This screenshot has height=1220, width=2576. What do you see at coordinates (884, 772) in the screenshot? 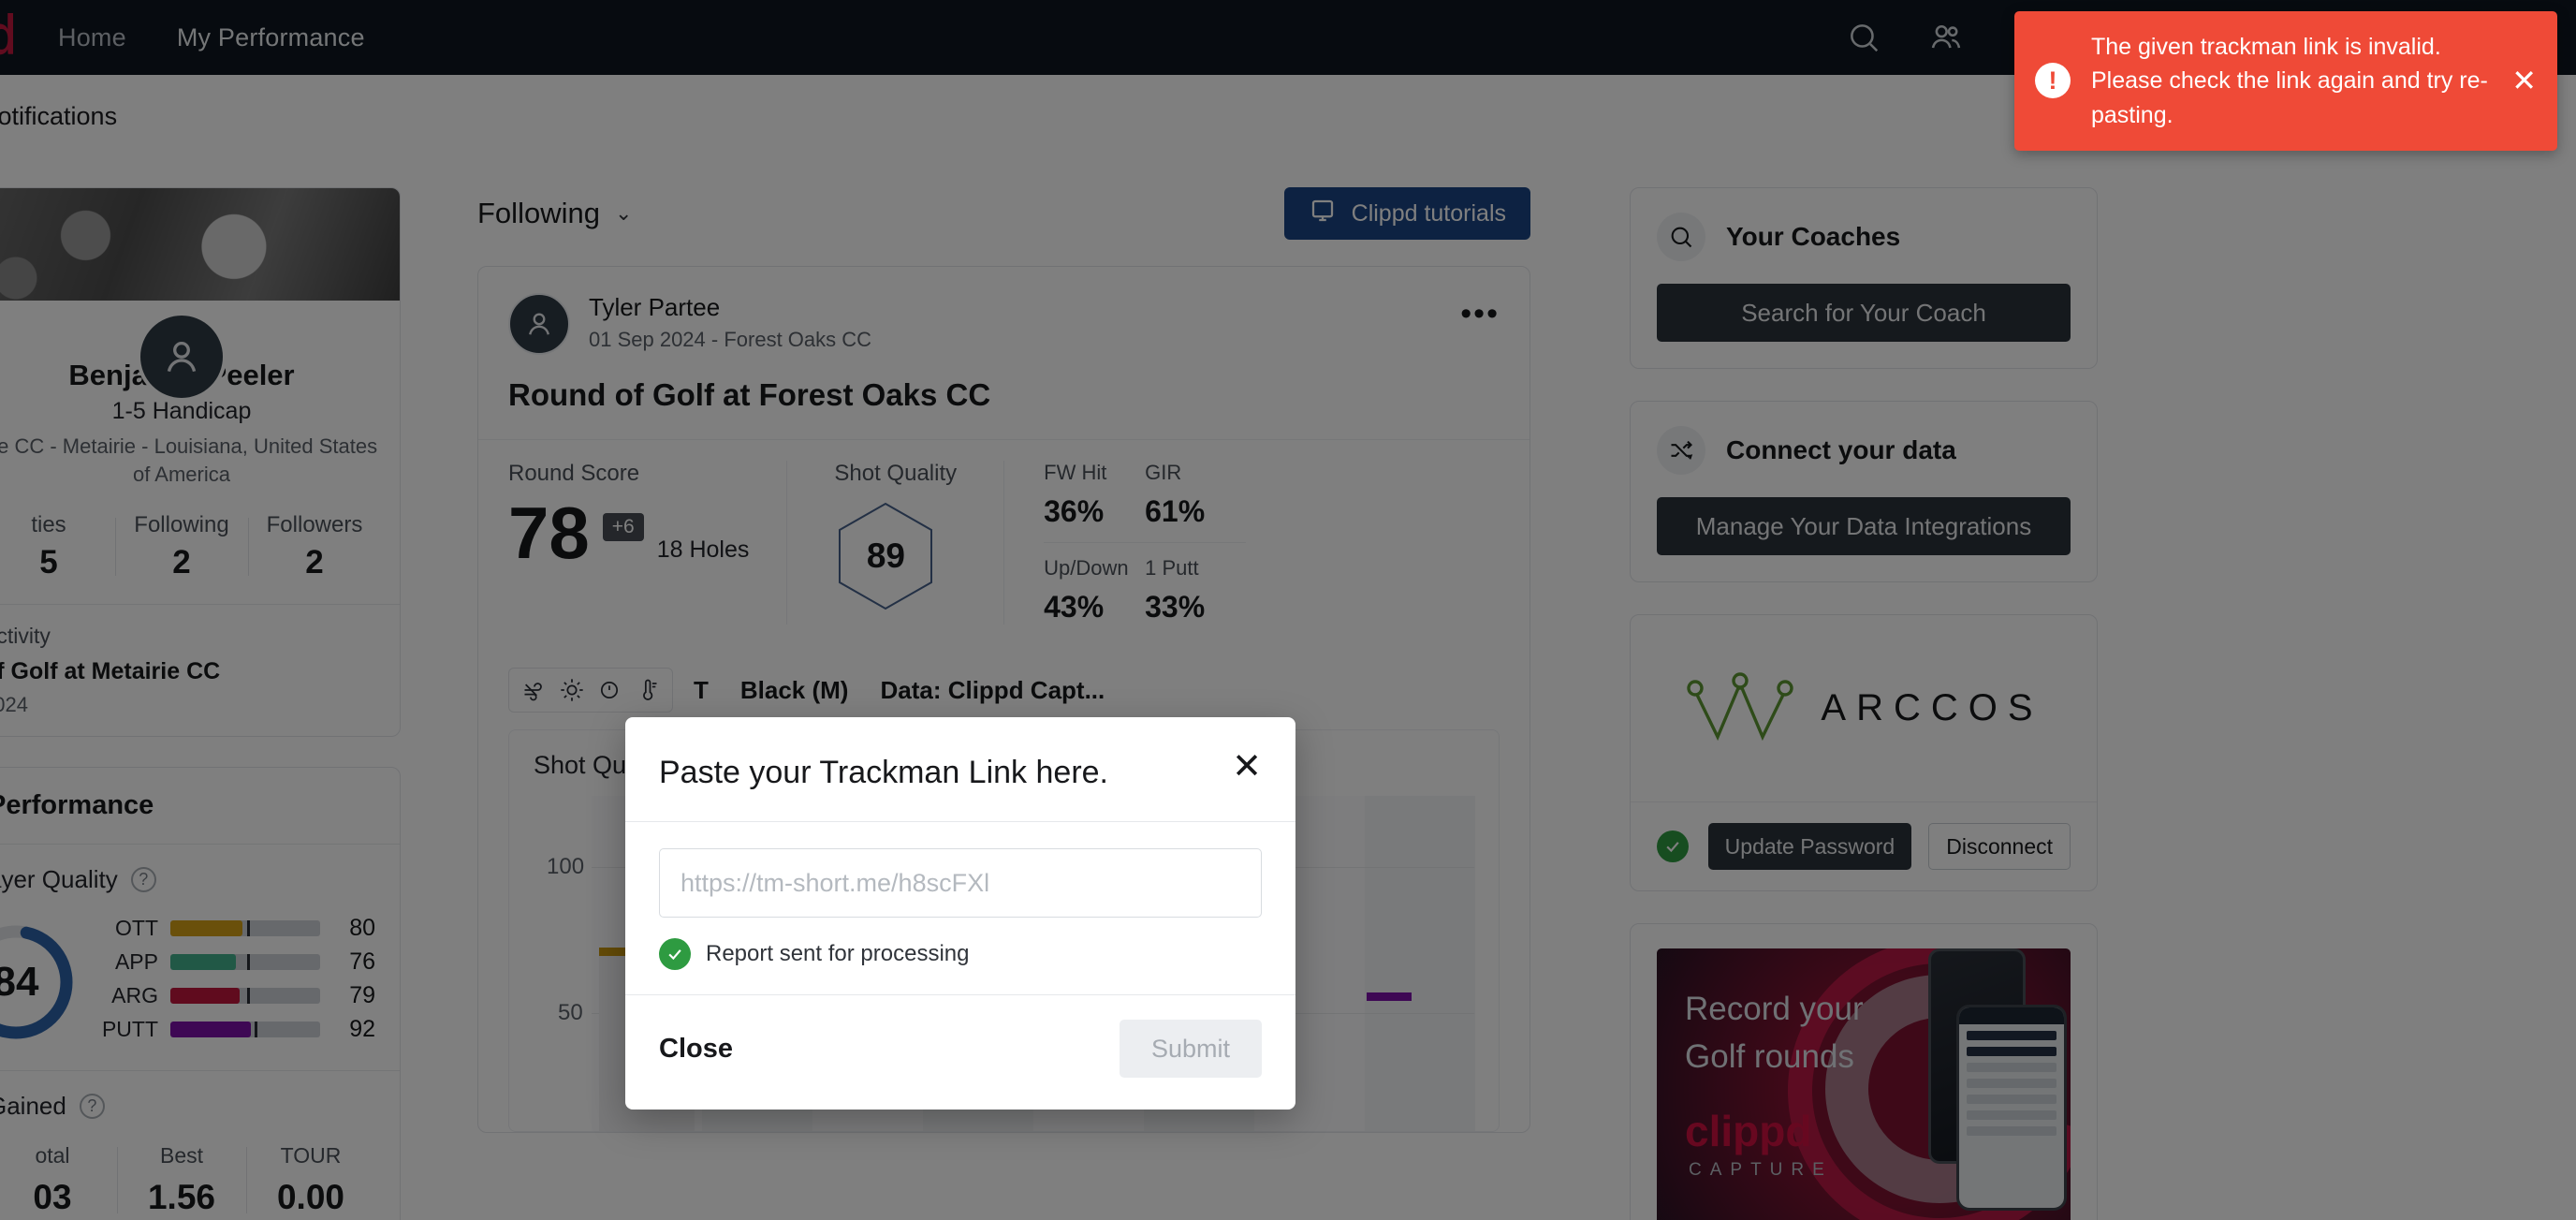
I see `modal-title: Paste your Trackman Link here.` at bounding box center [884, 772].